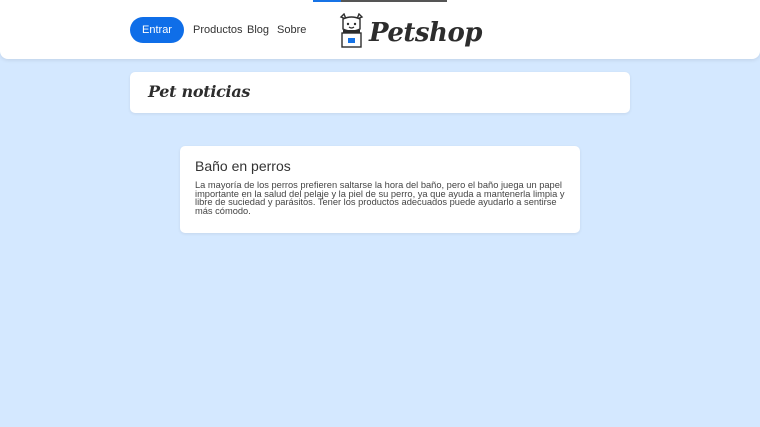 This screenshot has width=760, height=427. I want to click on nav-link-sobre: Sobre, so click(291, 30).